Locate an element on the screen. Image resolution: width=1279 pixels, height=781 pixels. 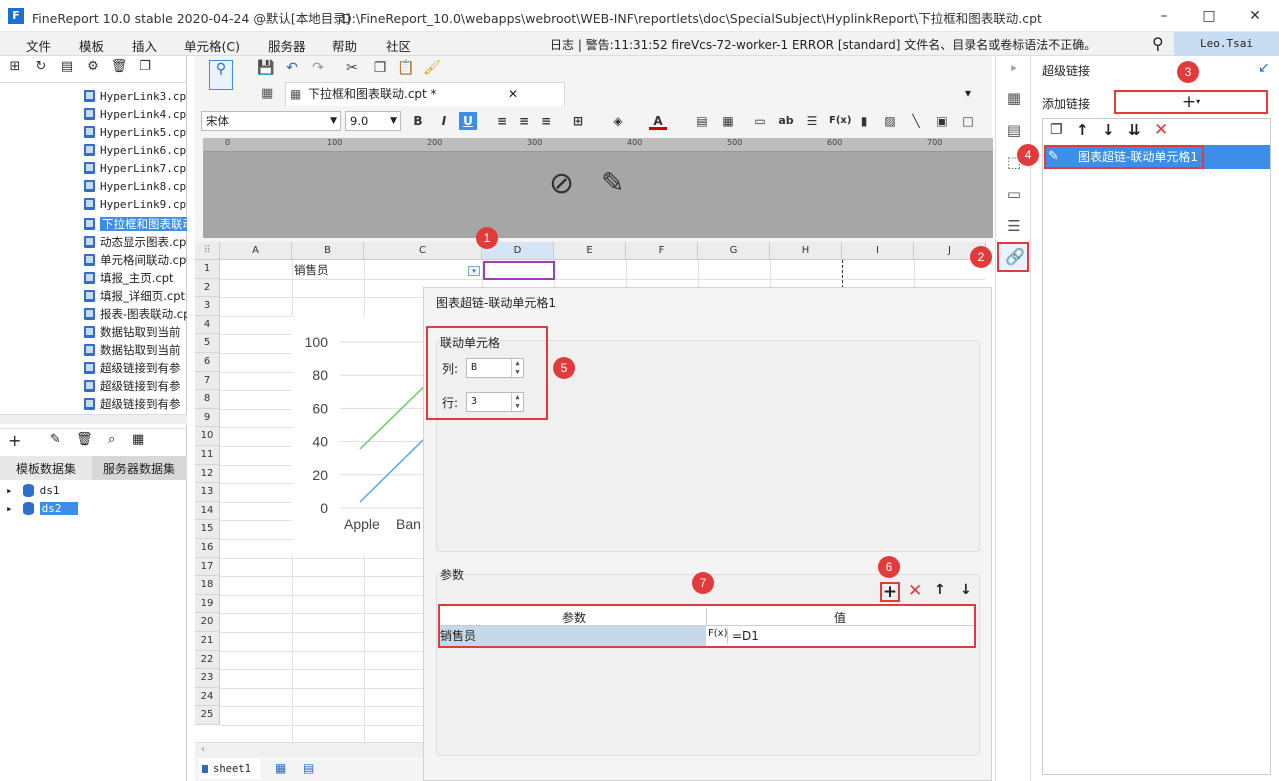
preview-button: ⚲ is located at coordinates (221, 75).